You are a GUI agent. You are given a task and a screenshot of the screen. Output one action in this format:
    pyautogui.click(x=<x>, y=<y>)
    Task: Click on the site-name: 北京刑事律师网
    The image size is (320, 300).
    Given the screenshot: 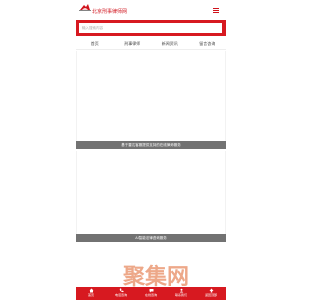 What is the action you would take?
    pyautogui.click(x=109, y=12)
    